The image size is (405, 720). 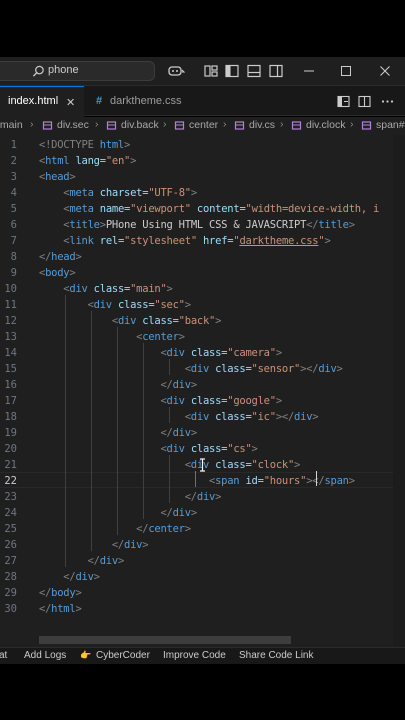 I want to click on pointing-hand-icon: 👉, so click(x=86, y=655).